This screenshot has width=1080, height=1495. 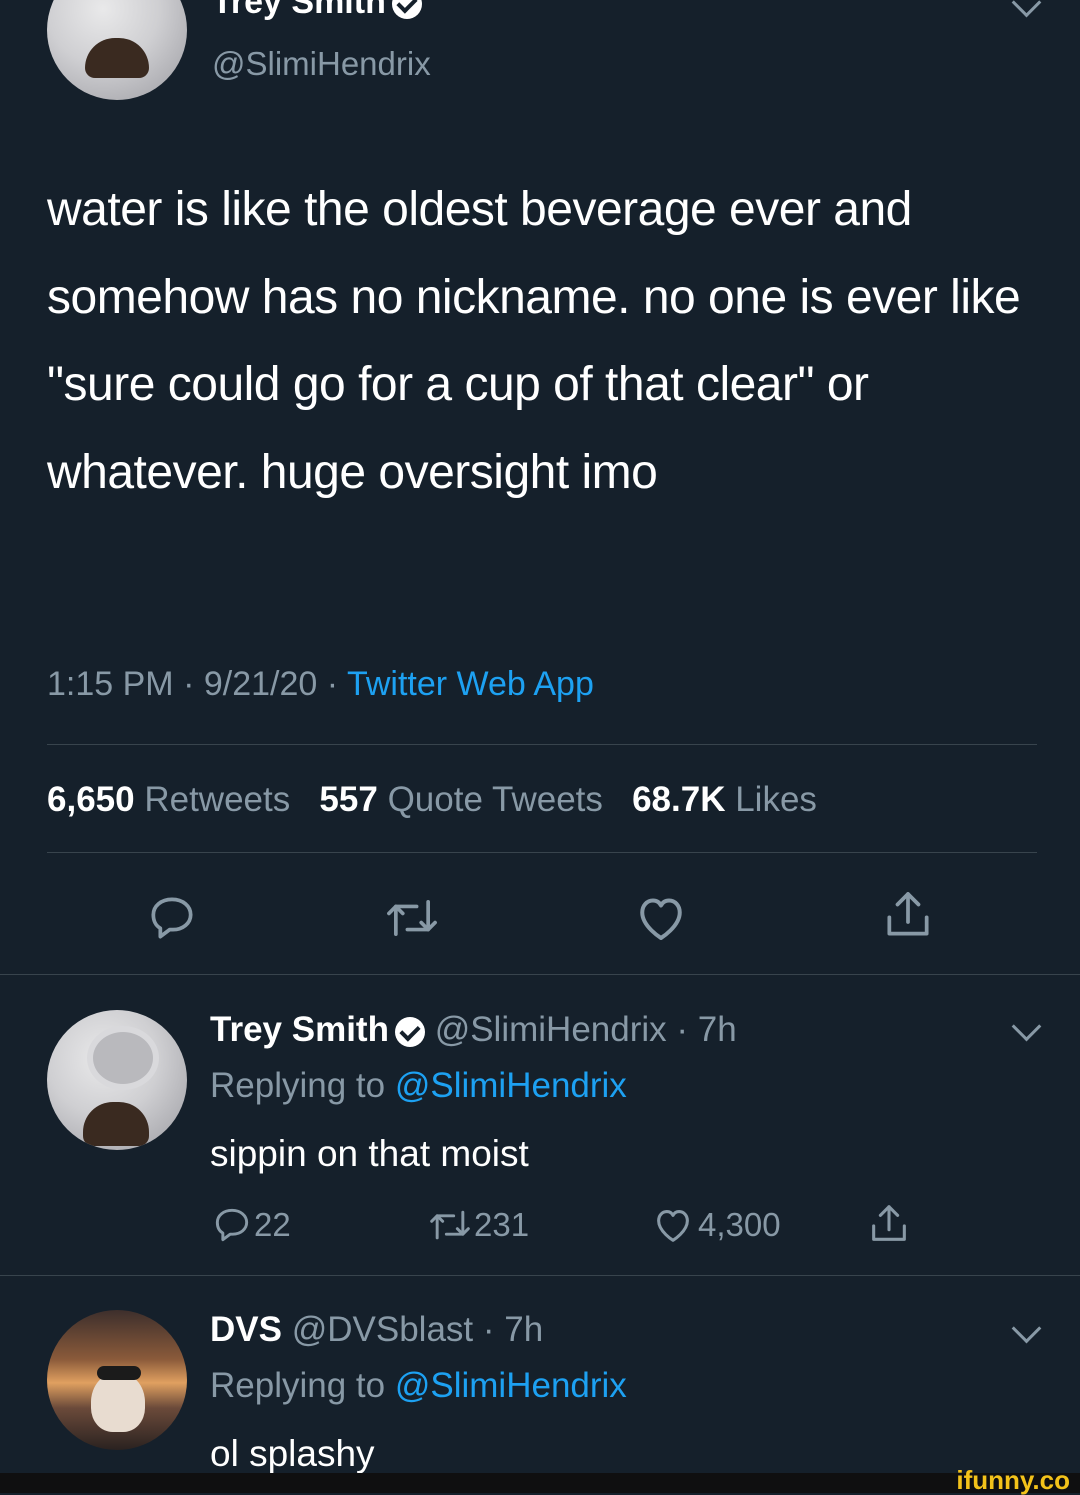 I want to click on reply-action-like: 4,300, so click(x=714, y=1225).